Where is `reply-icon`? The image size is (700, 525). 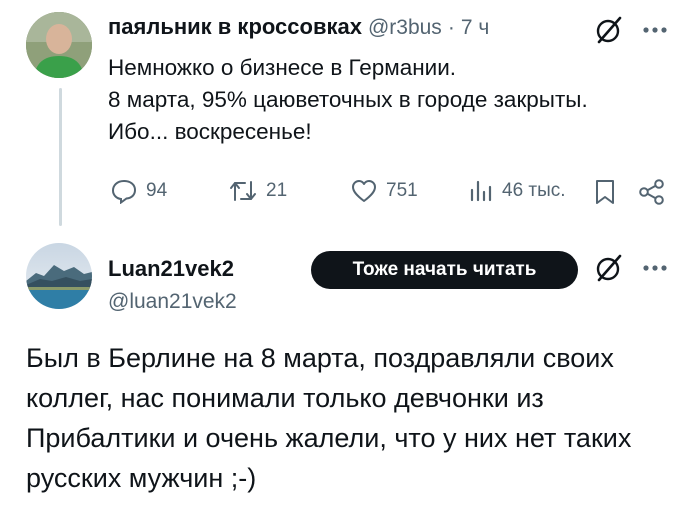 reply-icon is located at coordinates (124, 191).